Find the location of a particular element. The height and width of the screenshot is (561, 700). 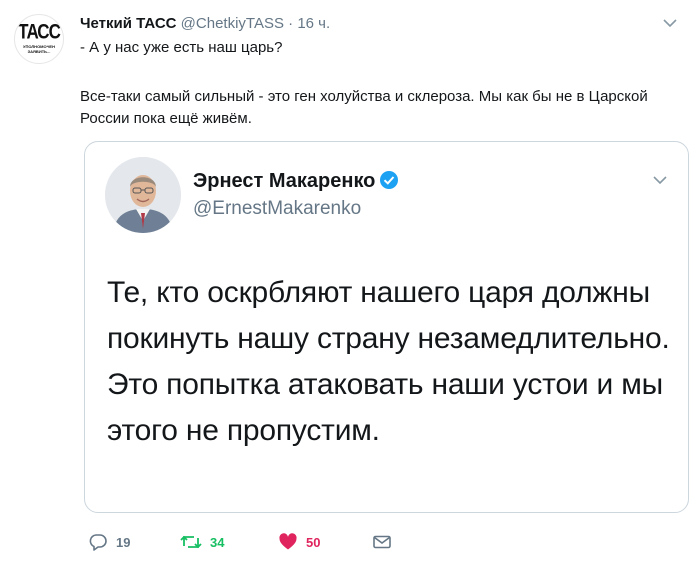

person-photo-icon is located at coordinates (143, 195).